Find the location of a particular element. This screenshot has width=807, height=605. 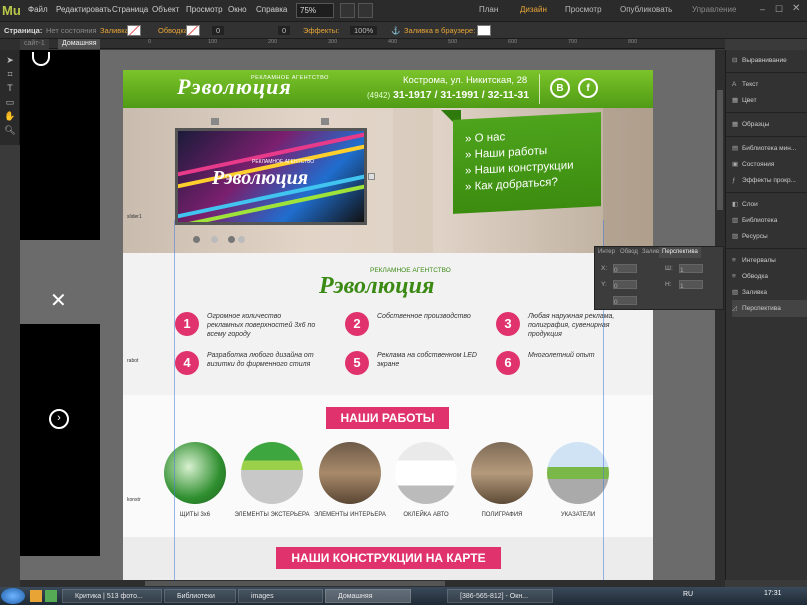

tab-perspective: Перспектива is located at coordinates (680, 252).